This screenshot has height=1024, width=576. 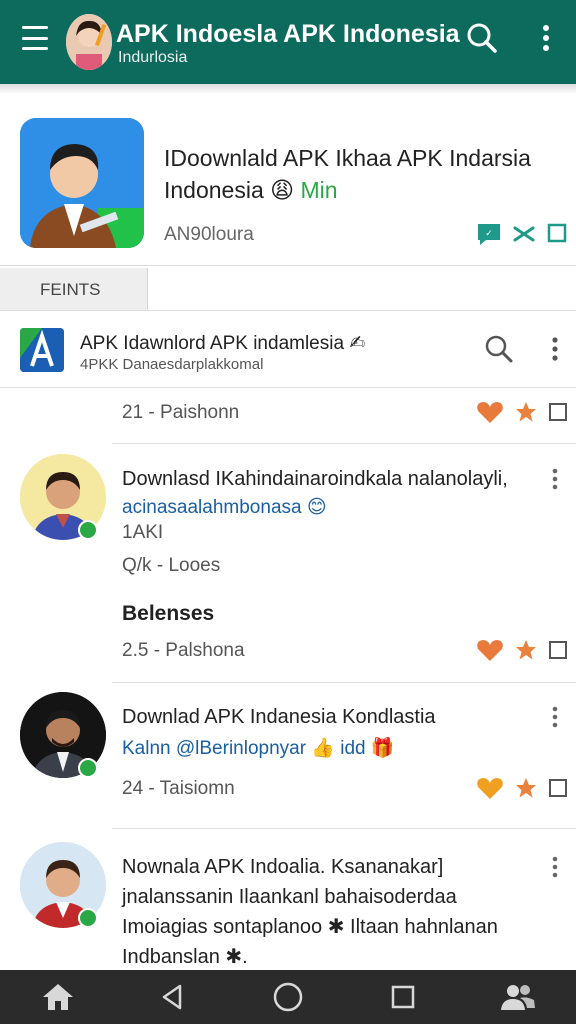 I want to click on home-icon, so click(x=58, y=997).